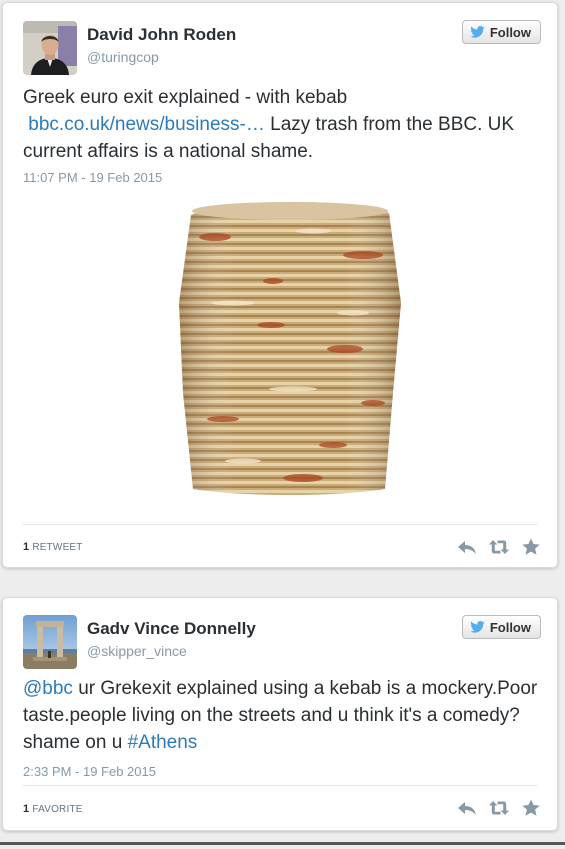 This screenshot has width=565, height=849. What do you see at coordinates (163, 742) in the screenshot?
I see `tweet-hashtag: #Athens` at bounding box center [163, 742].